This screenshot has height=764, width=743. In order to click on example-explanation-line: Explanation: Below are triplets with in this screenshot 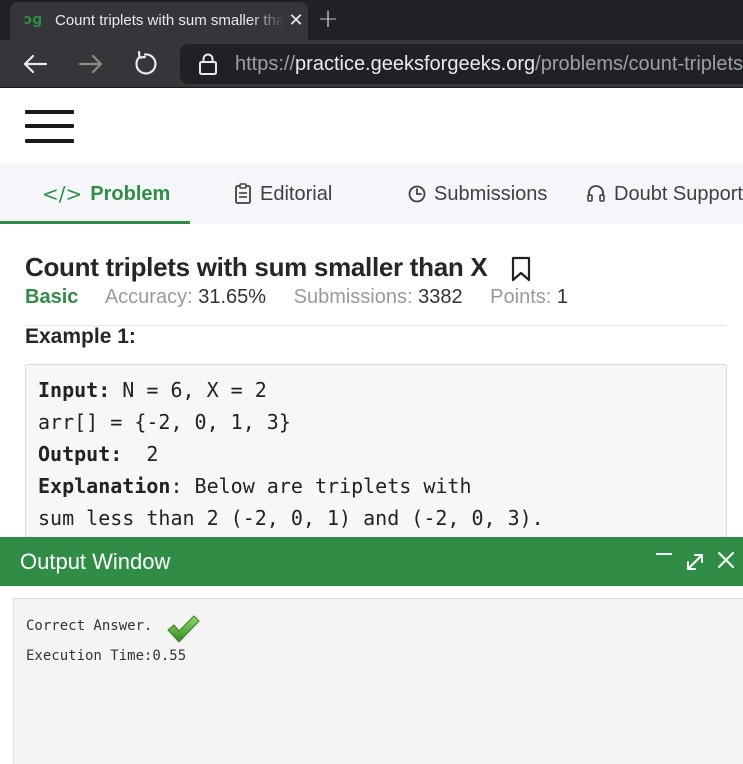, I will do `click(254, 489)`.